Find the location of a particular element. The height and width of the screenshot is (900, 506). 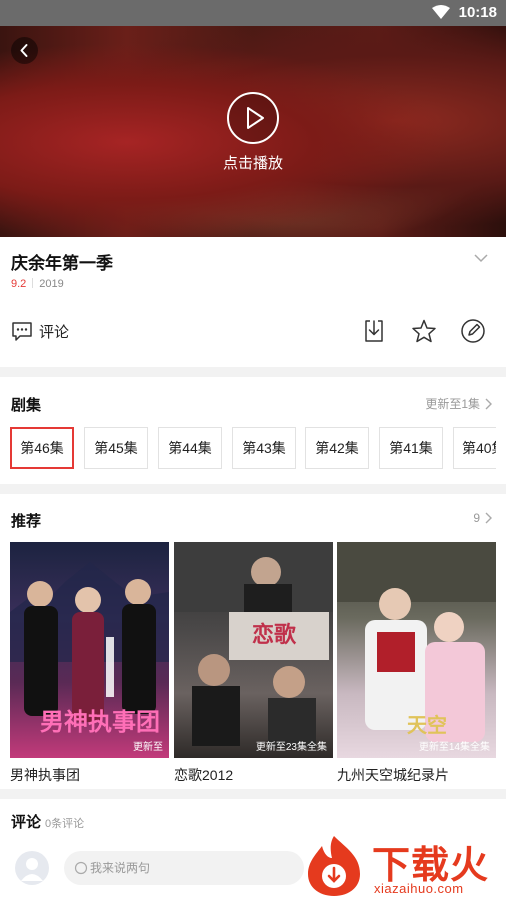

episode-item: 第44集 is located at coordinates (190, 448).